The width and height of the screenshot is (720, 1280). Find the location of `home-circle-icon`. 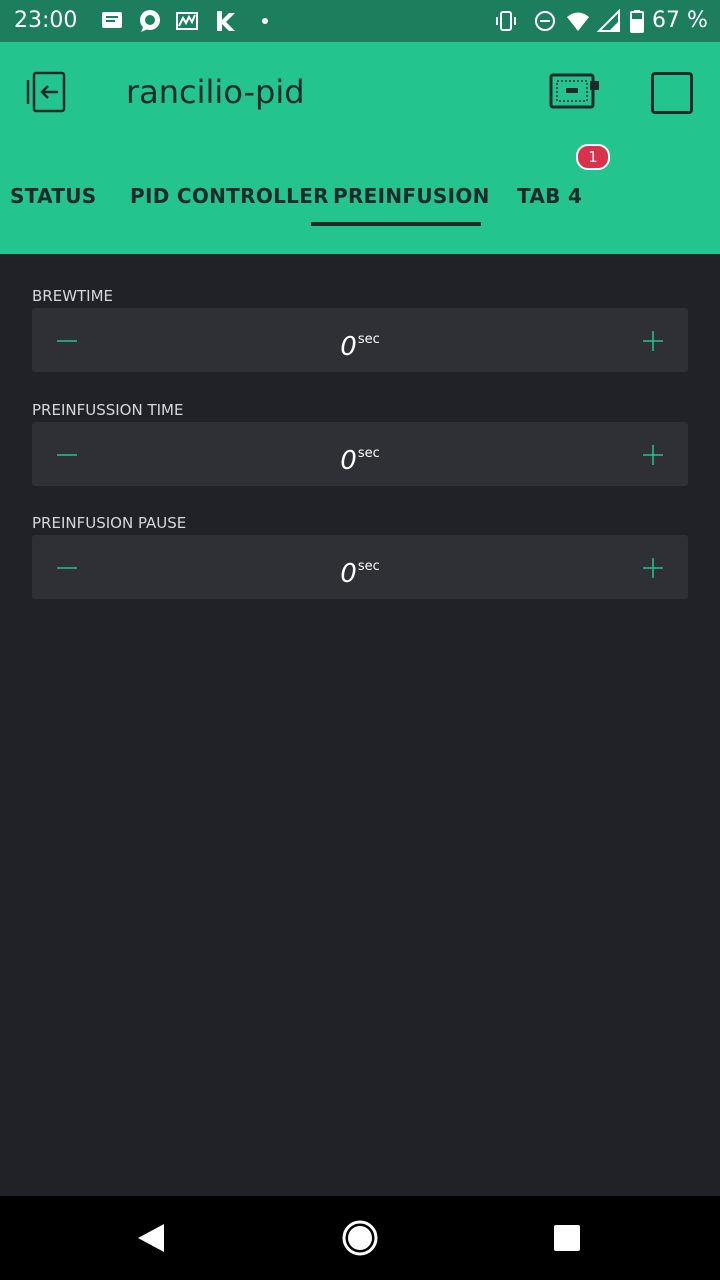

home-circle-icon is located at coordinates (360, 1238).